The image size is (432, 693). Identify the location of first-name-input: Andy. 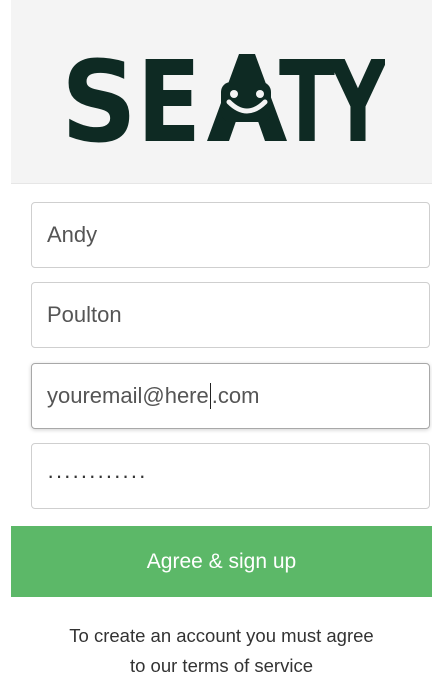
(230, 235).